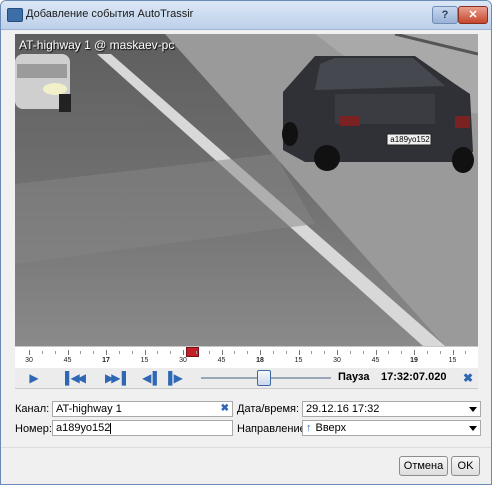 The image size is (492, 485). I want to click on timeline-tick-label: 17, so click(106, 360).